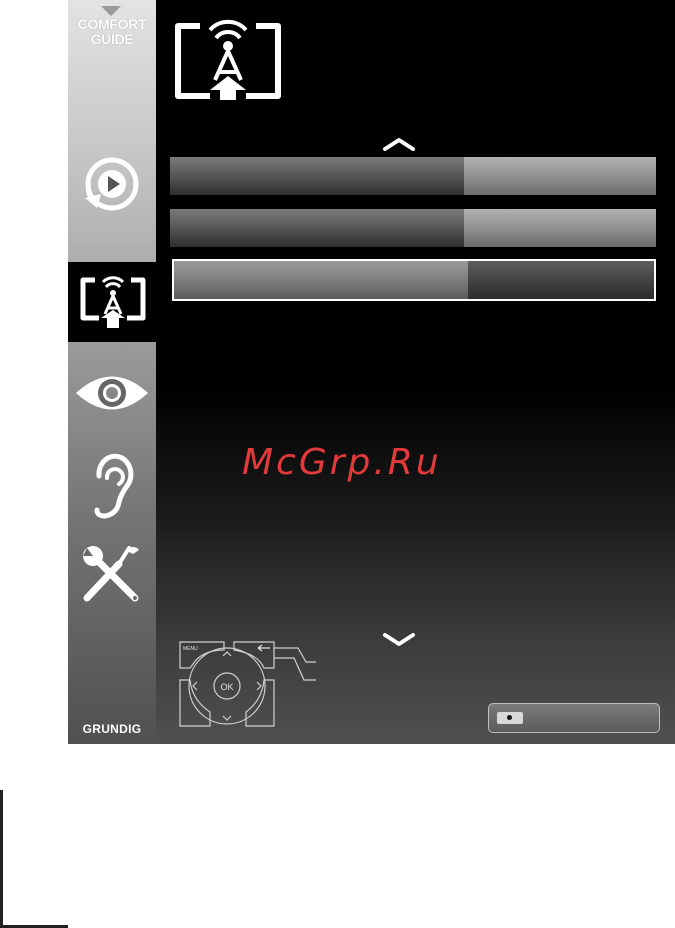 This screenshot has height=928, width=675. I want to click on back-arrow-icon, so click(263, 648).